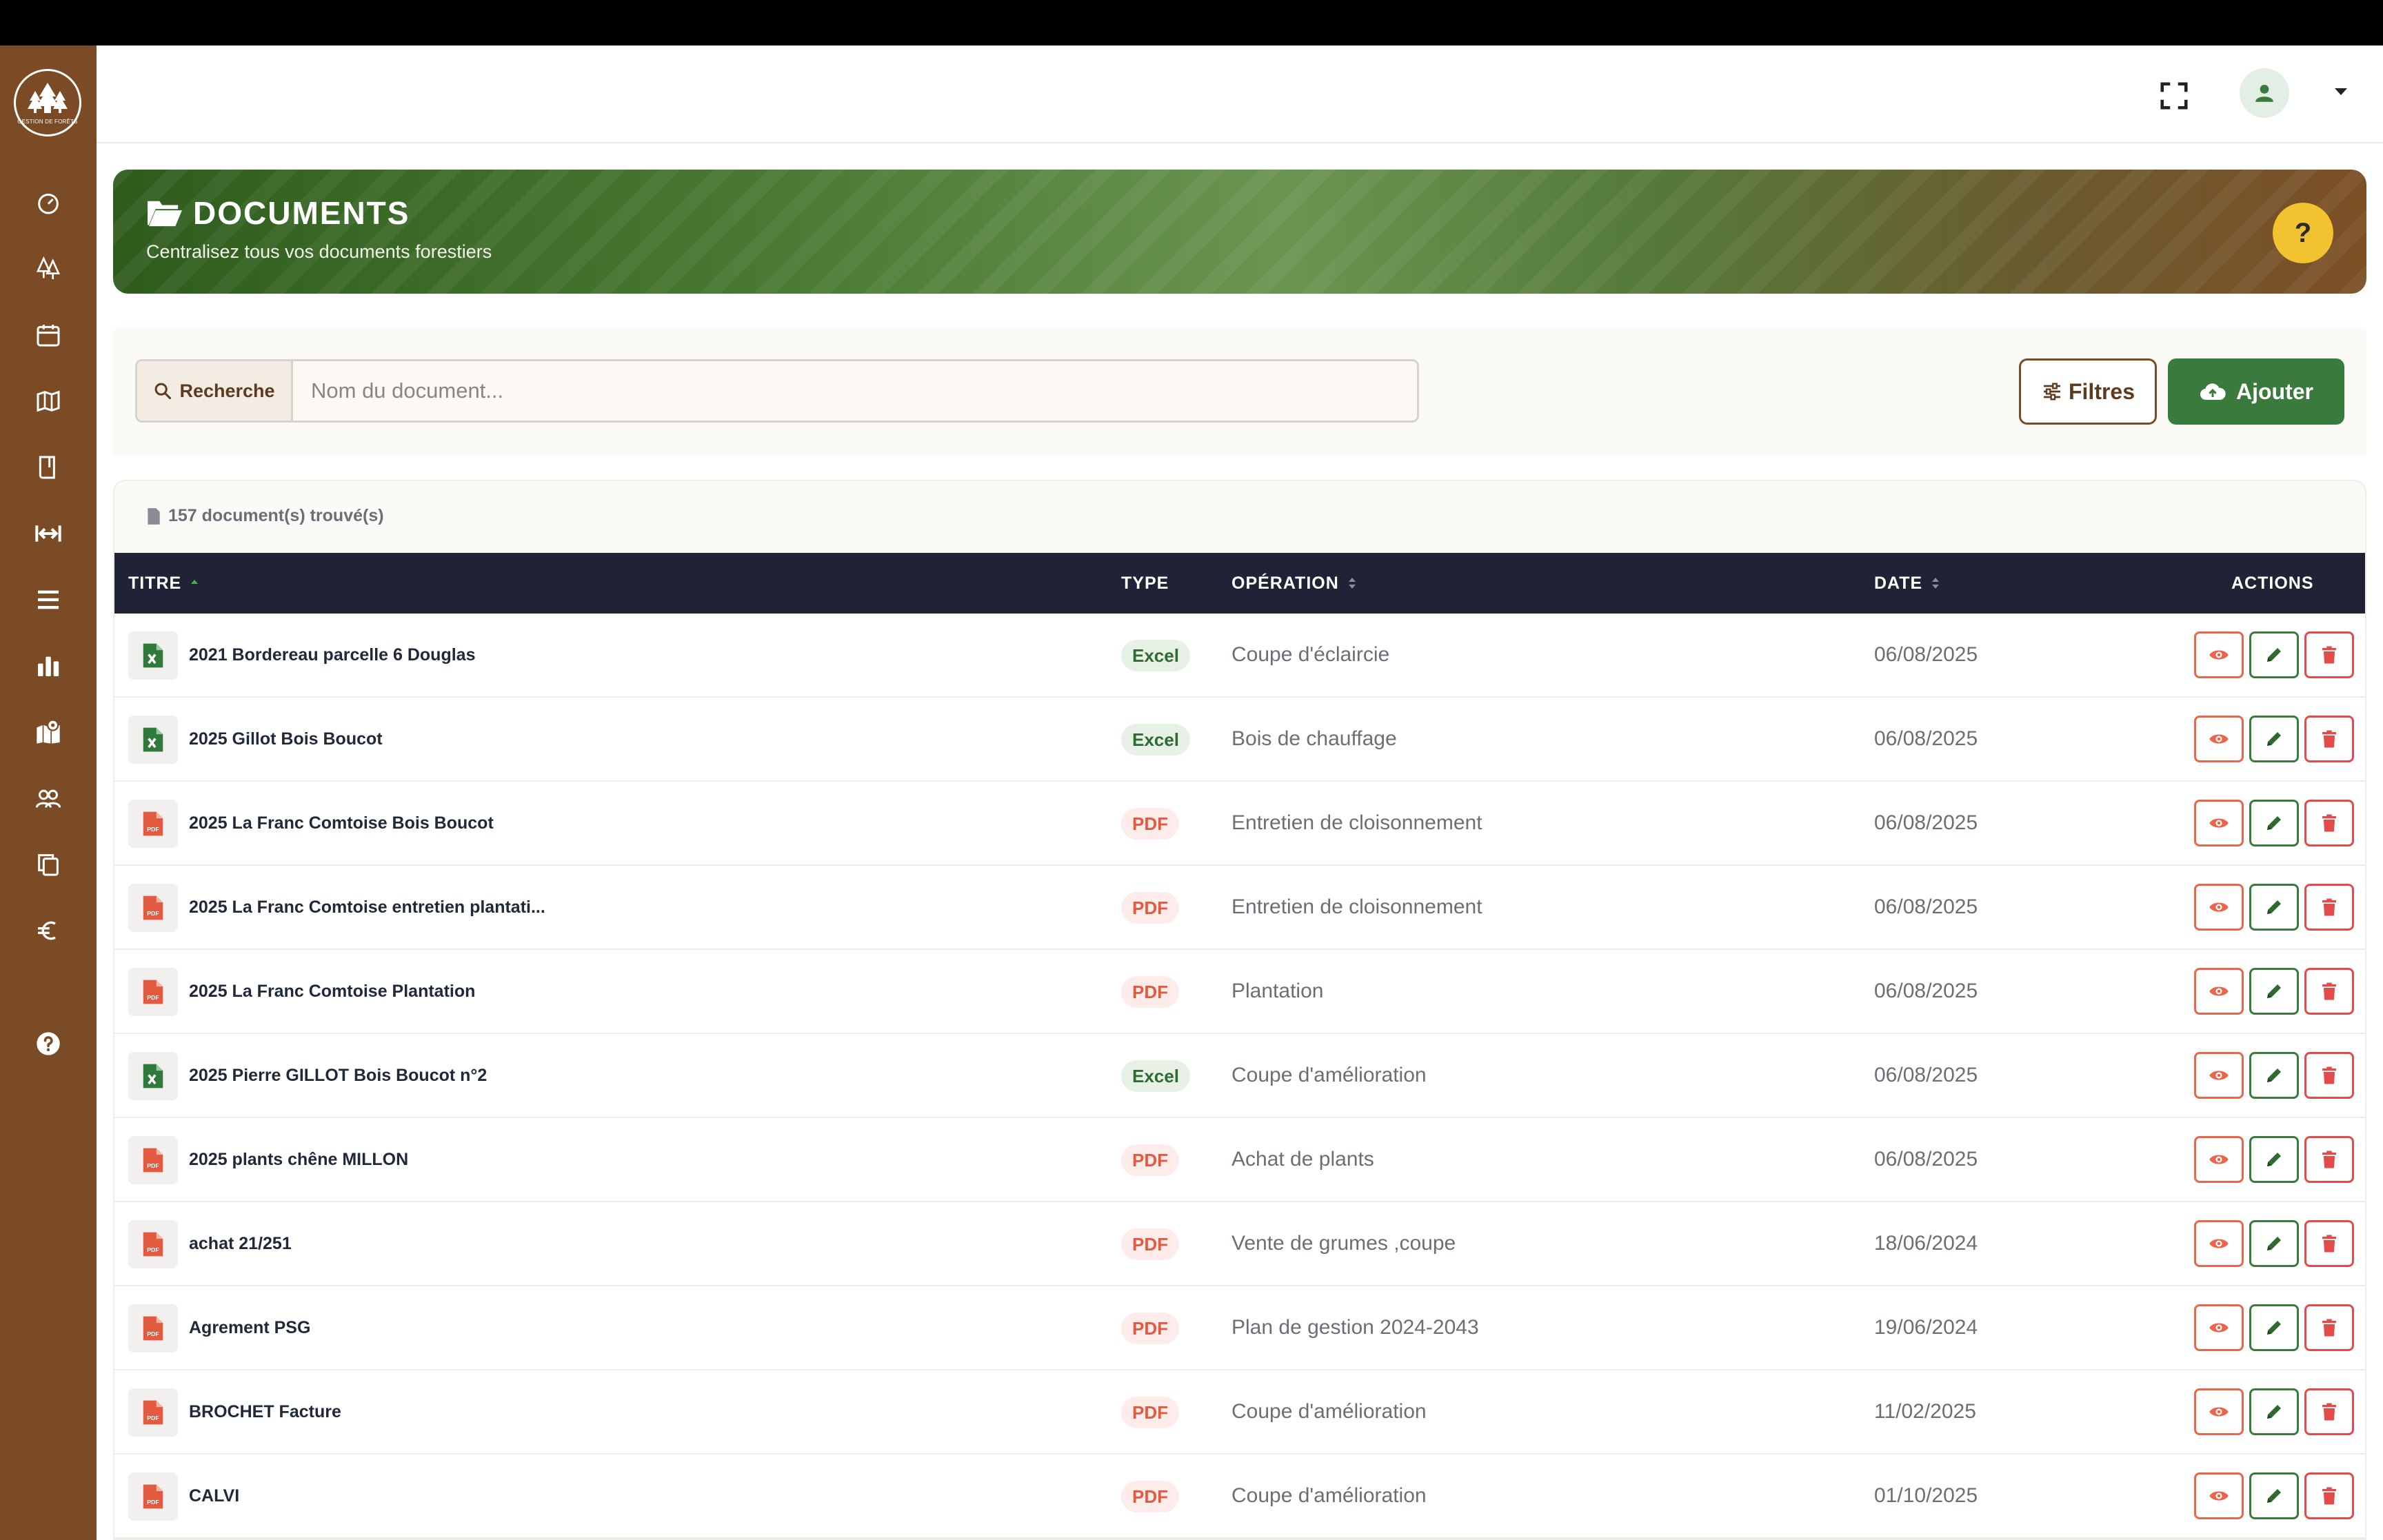 This screenshot has height=1540, width=2383. I want to click on document-title: CALVI, so click(214, 1496).